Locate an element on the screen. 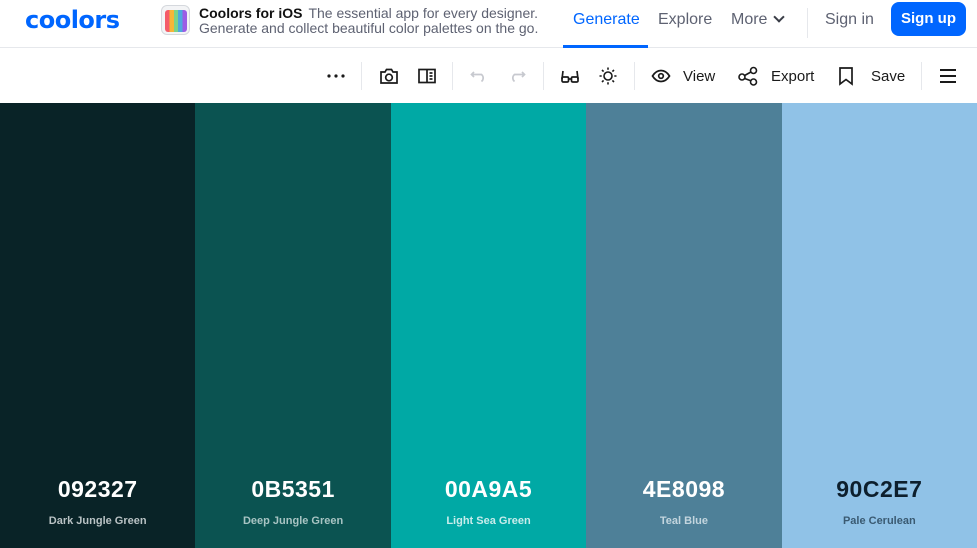 This screenshot has width=977, height=548. swatch-color-name: Dark Jungle Green is located at coordinates (97, 521).